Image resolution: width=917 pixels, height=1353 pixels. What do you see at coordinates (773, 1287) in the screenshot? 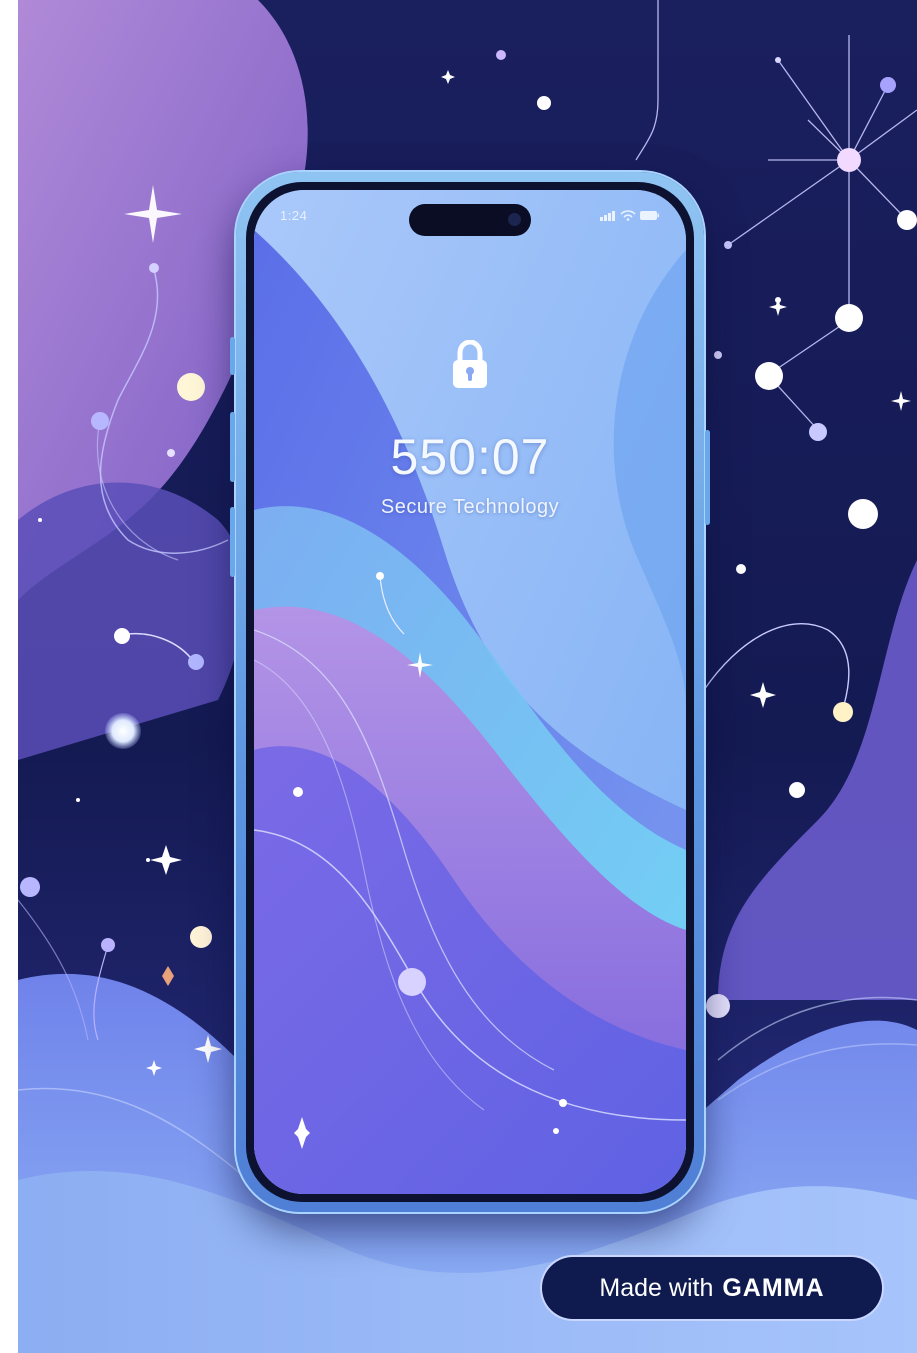
I see `badge-brand: GAMMA` at bounding box center [773, 1287].